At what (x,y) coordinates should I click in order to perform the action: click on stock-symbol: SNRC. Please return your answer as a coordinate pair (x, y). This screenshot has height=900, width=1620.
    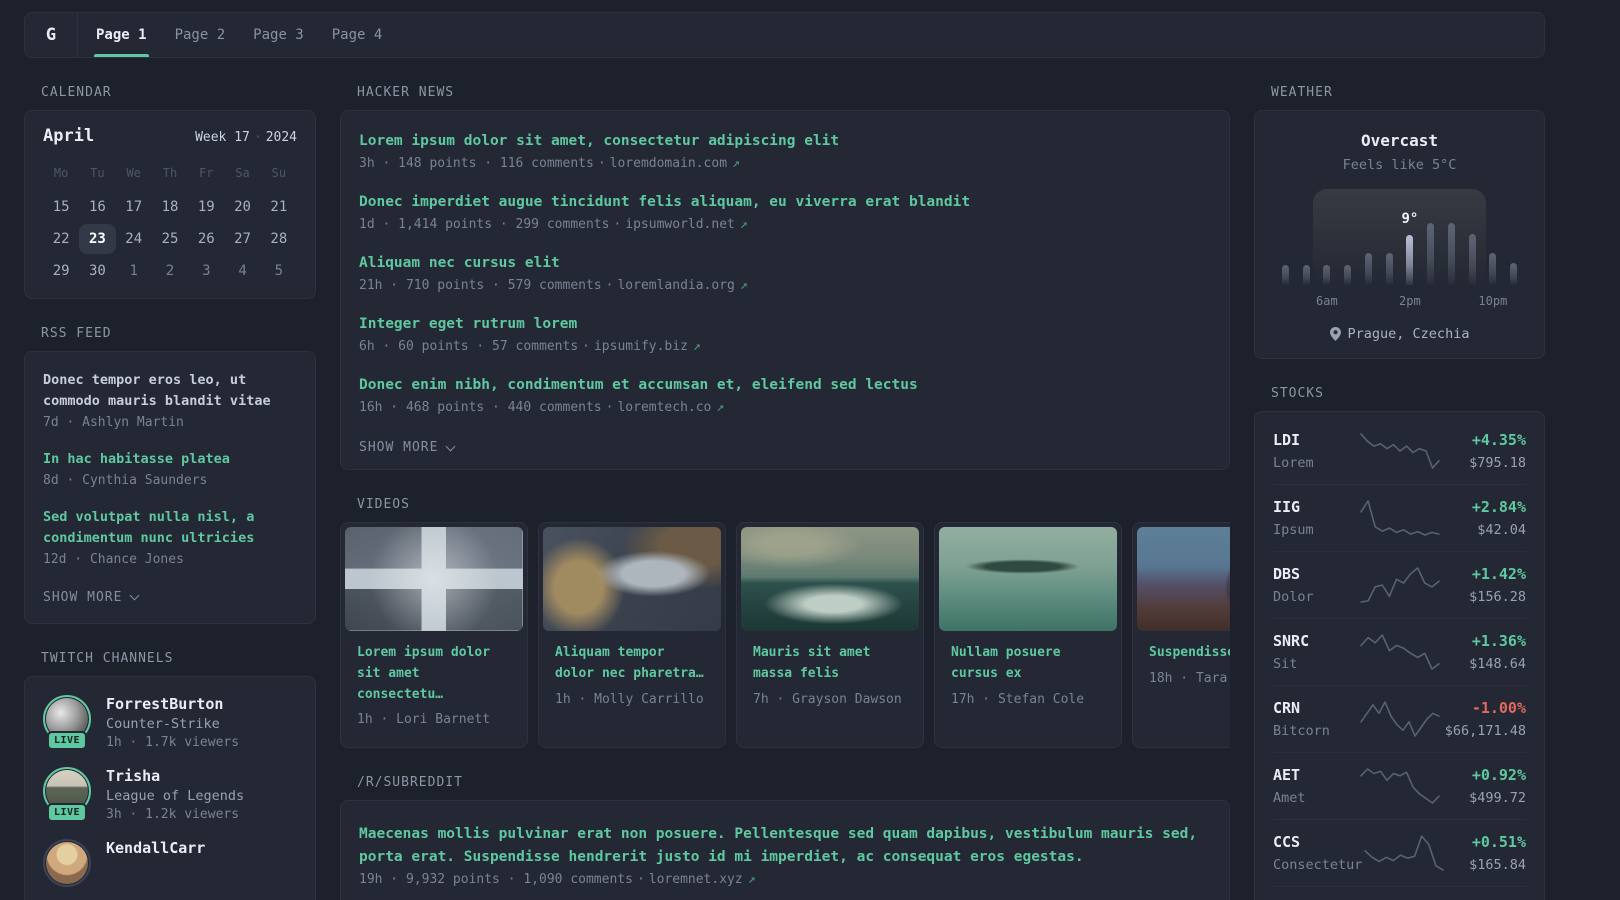
    Looking at the image, I should click on (1291, 641).